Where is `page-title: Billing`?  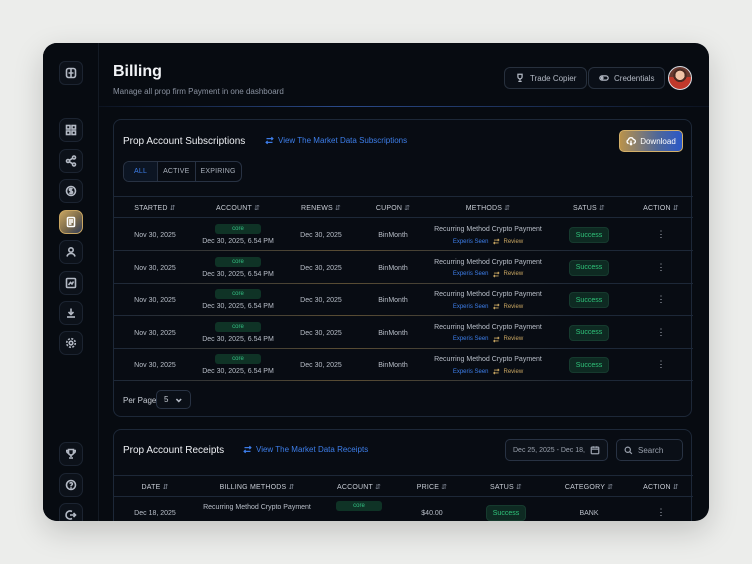 page-title: Billing is located at coordinates (137, 71).